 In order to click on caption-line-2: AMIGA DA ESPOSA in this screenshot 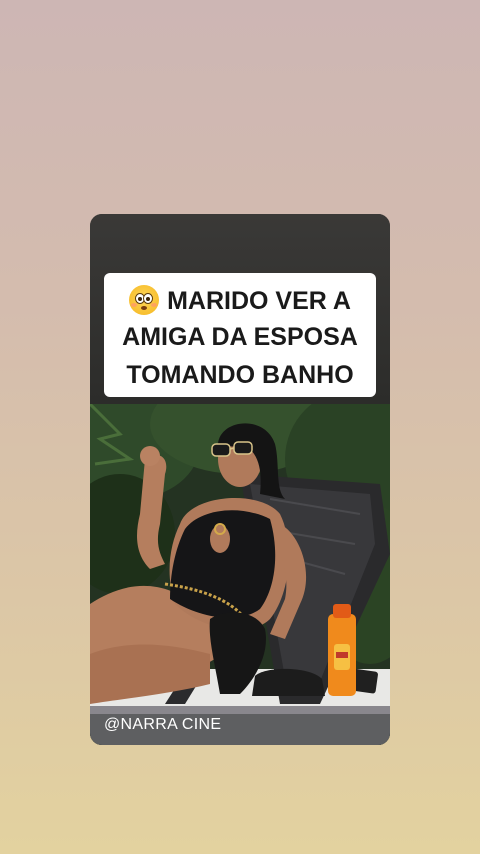, I will do `click(240, 337)`.